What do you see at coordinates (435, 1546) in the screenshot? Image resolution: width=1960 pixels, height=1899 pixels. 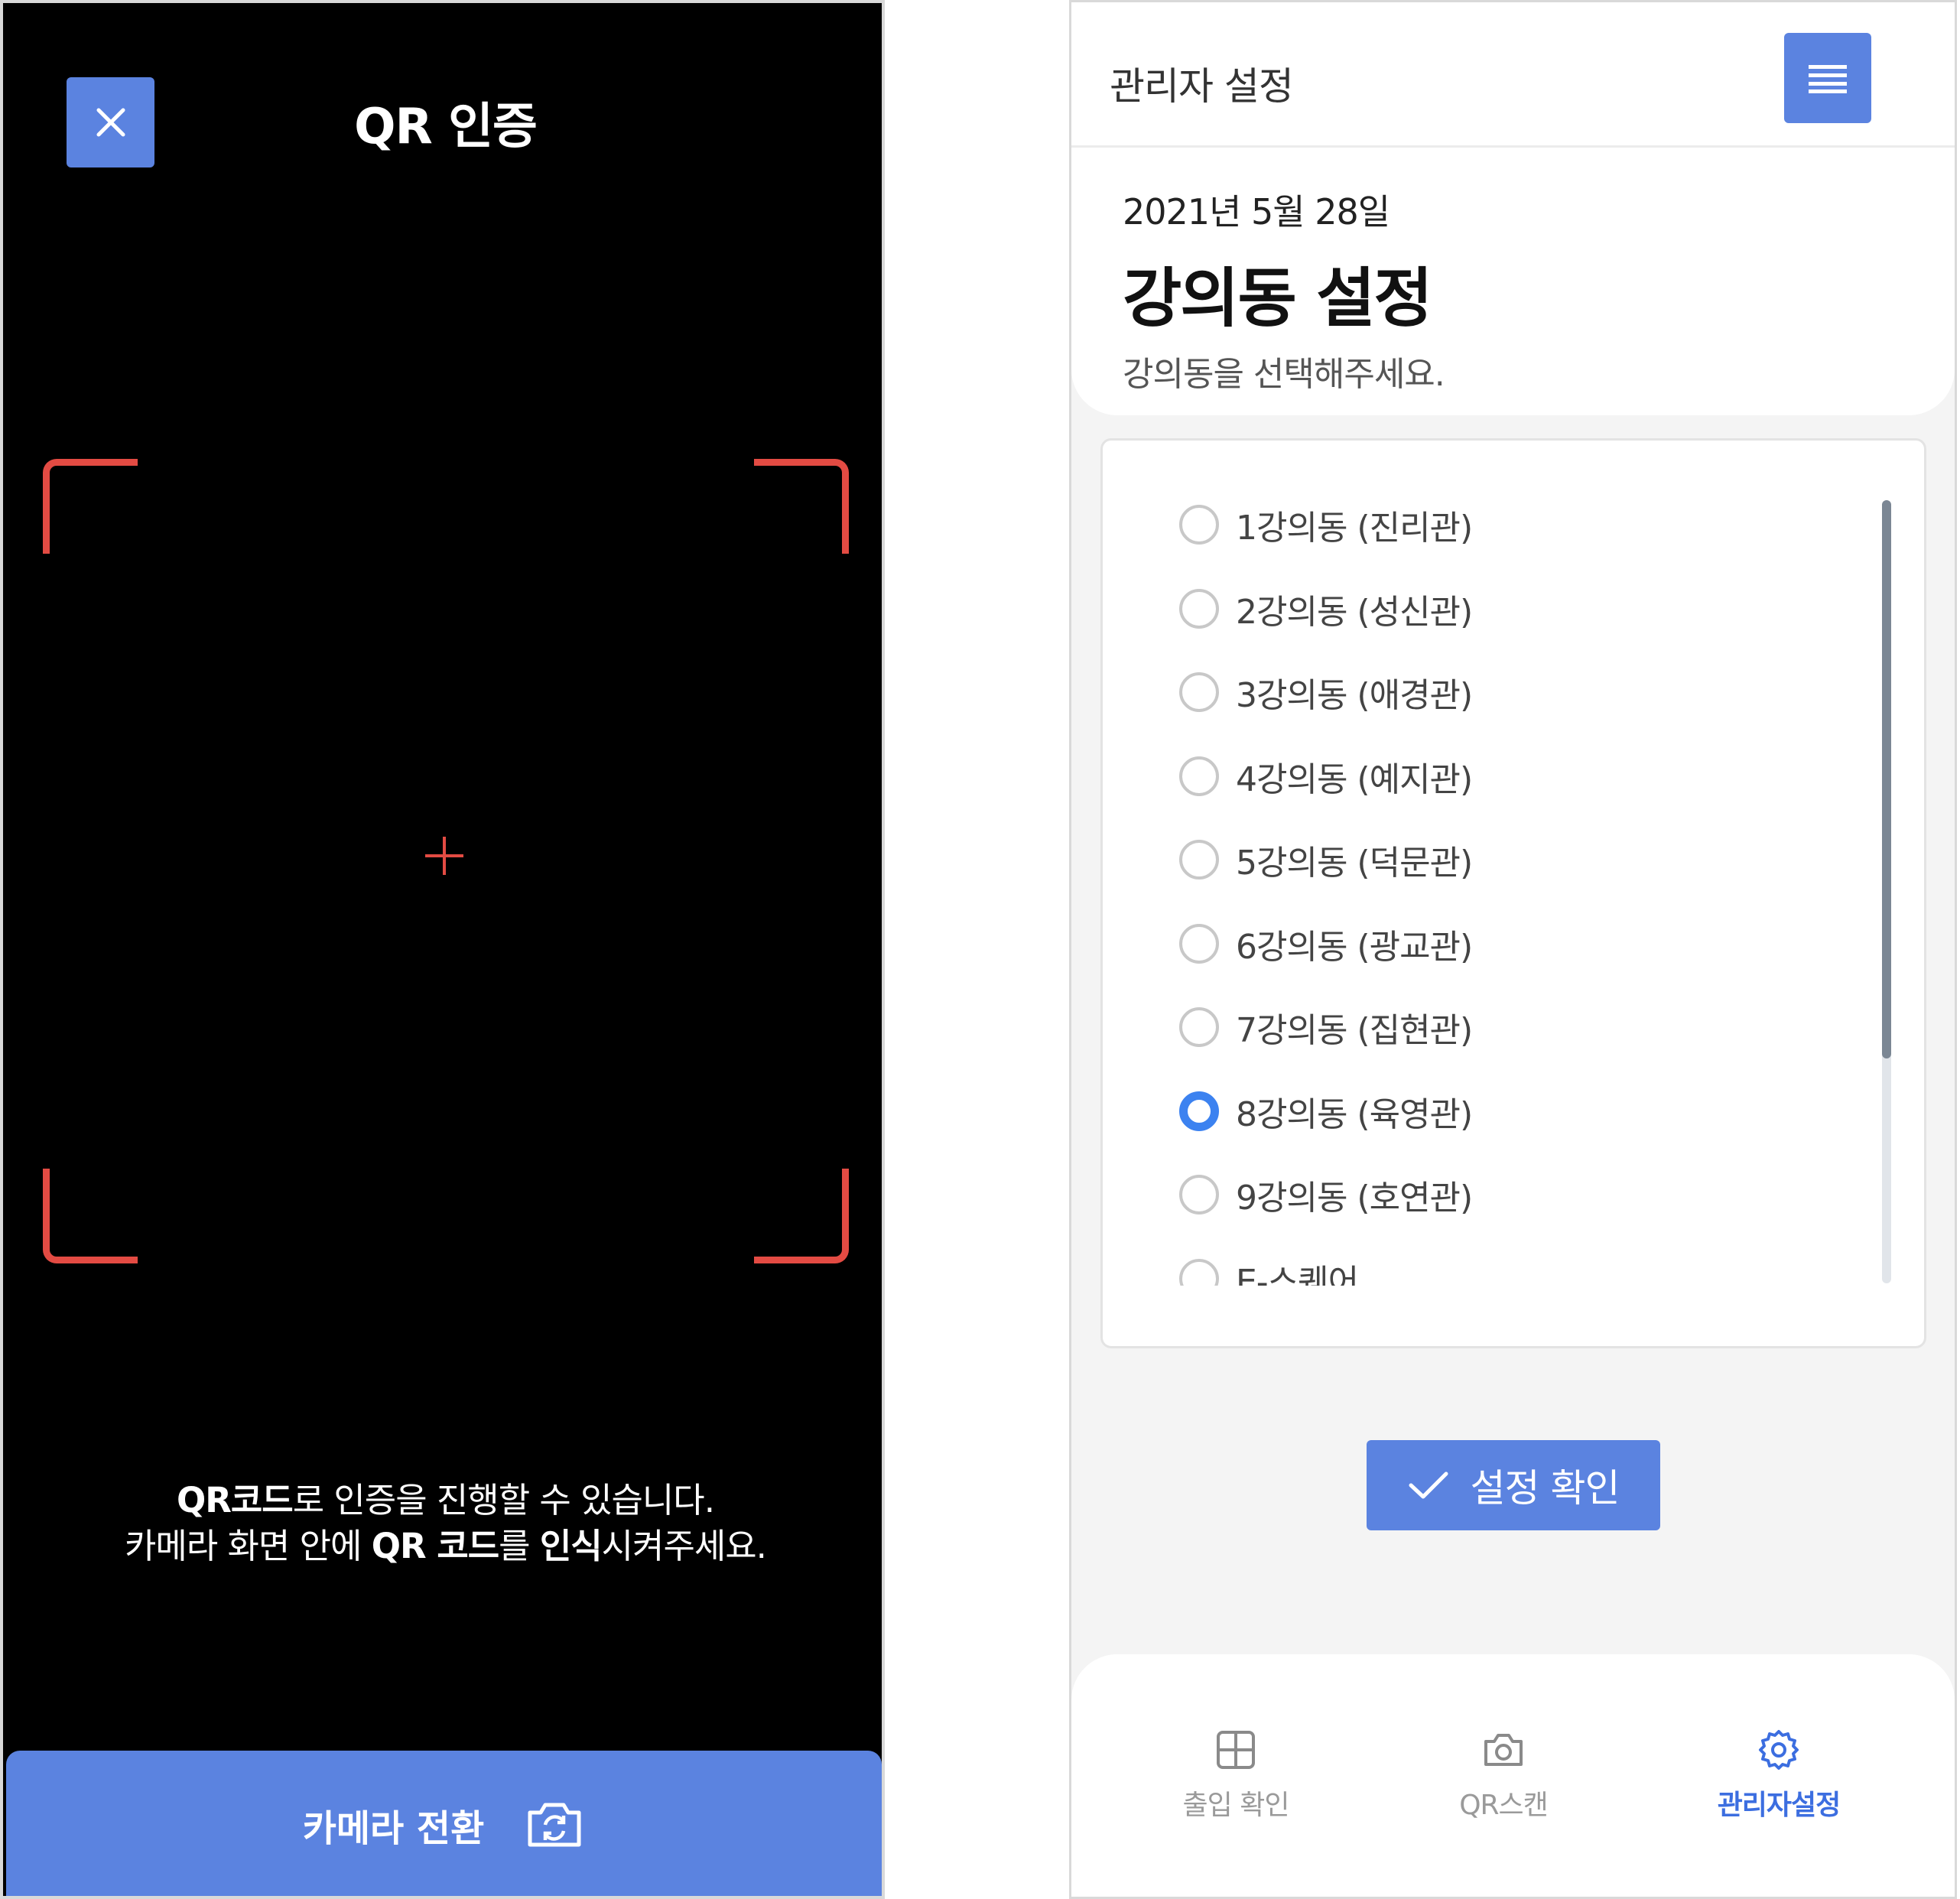 I see `guide-qr-code-bold: QR 코드` at bounding box center [435, 1546].